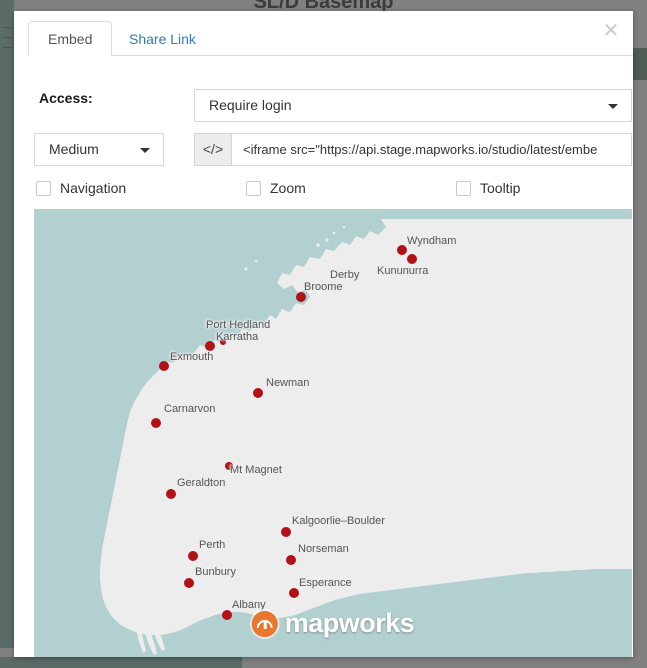  I want to click on size-select: Medium, so click(99, 149).